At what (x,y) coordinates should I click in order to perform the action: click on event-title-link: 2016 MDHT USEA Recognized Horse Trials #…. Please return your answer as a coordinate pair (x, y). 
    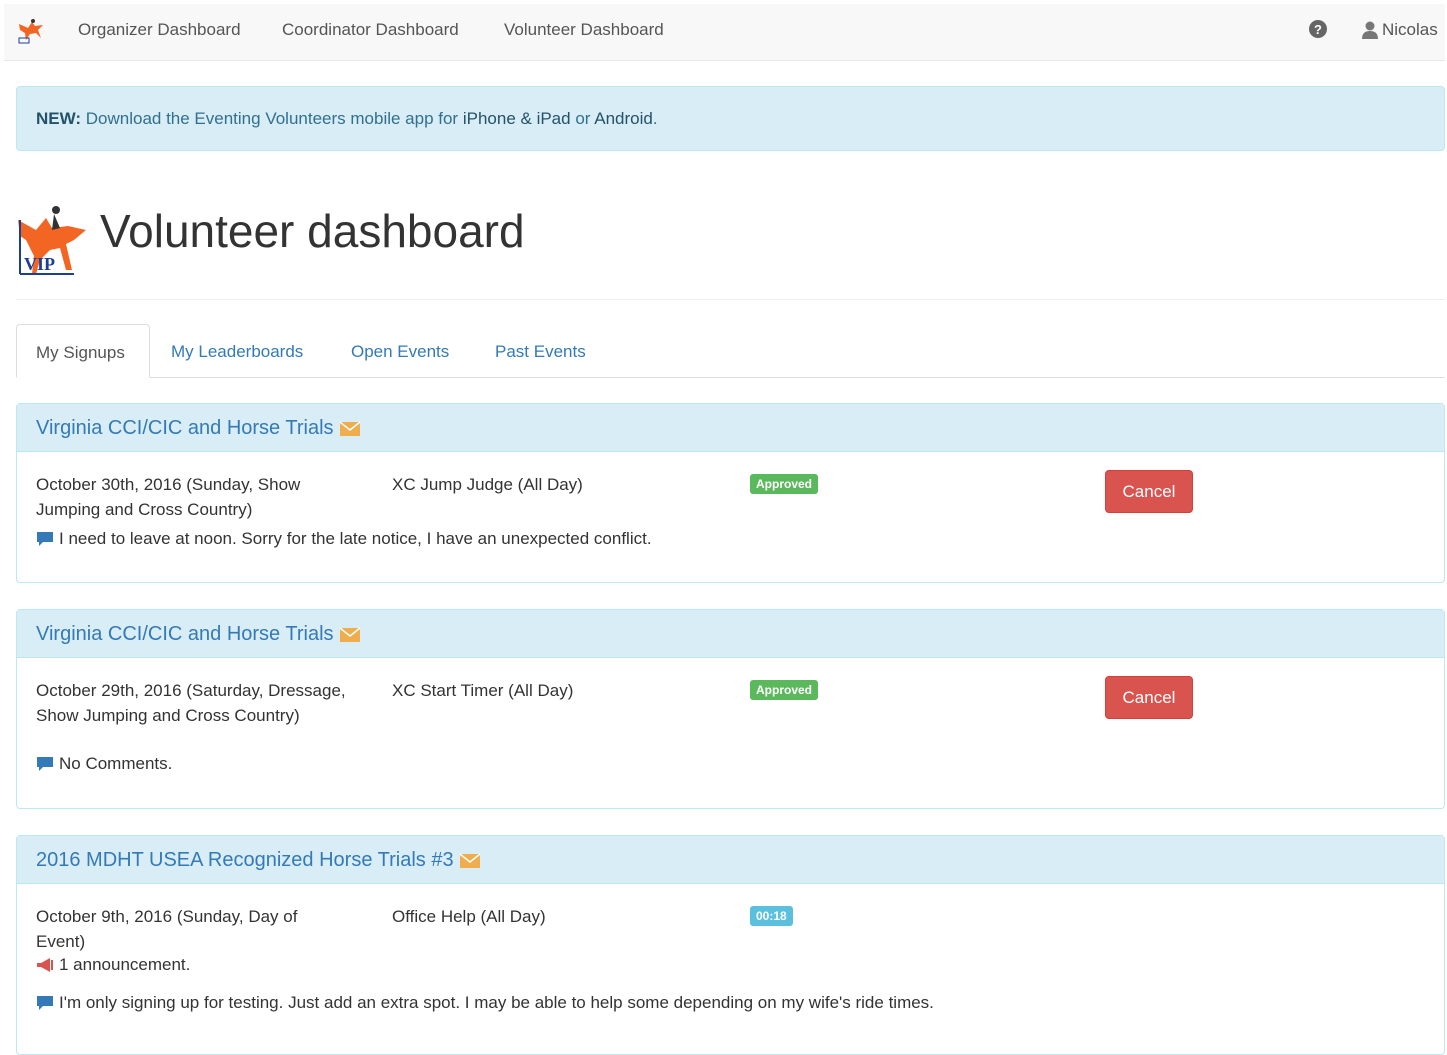
    Looking at the image, I should click on (245, 860).